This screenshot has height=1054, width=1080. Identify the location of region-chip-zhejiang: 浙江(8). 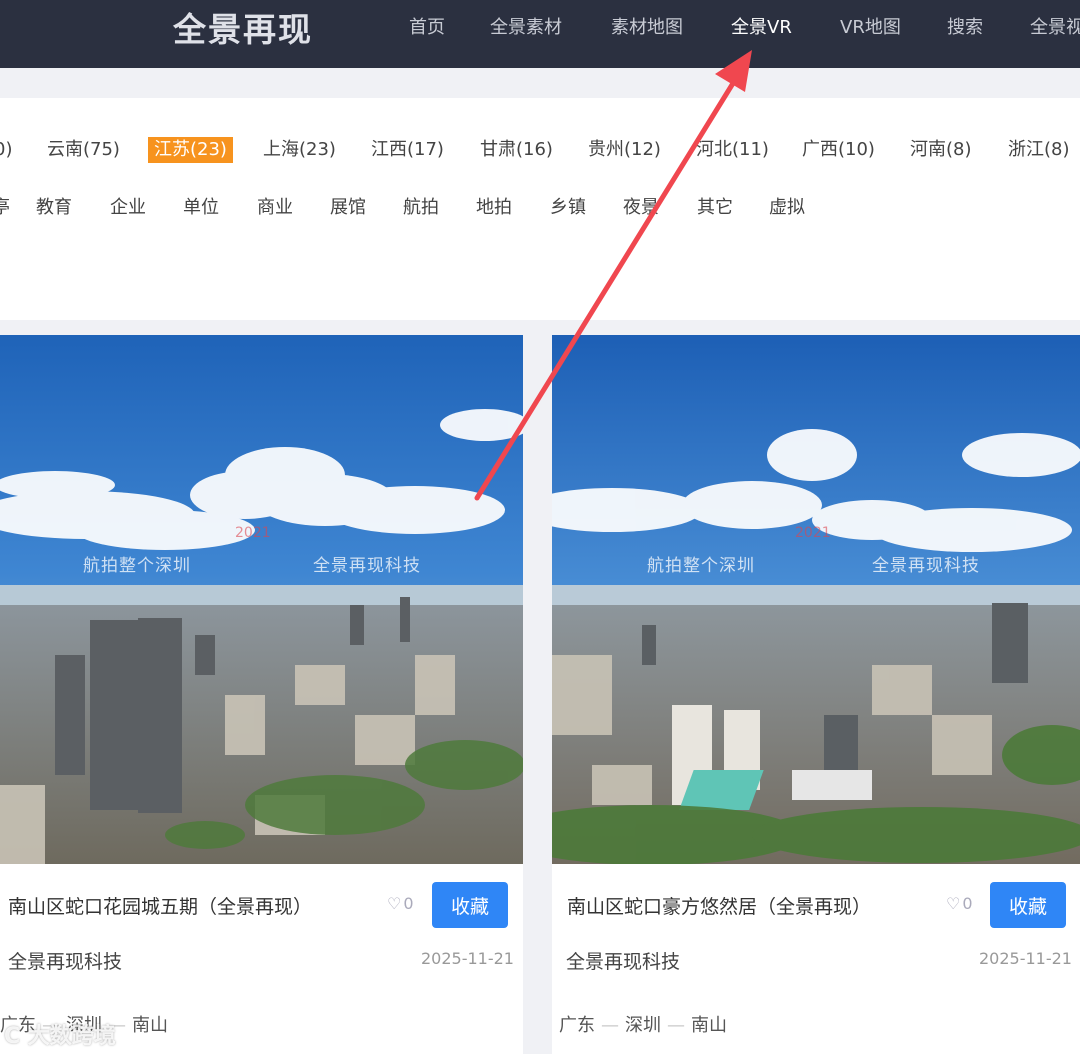
(1039, 150).